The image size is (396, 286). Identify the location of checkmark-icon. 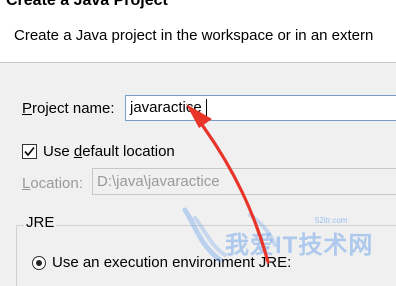
(29, 151).